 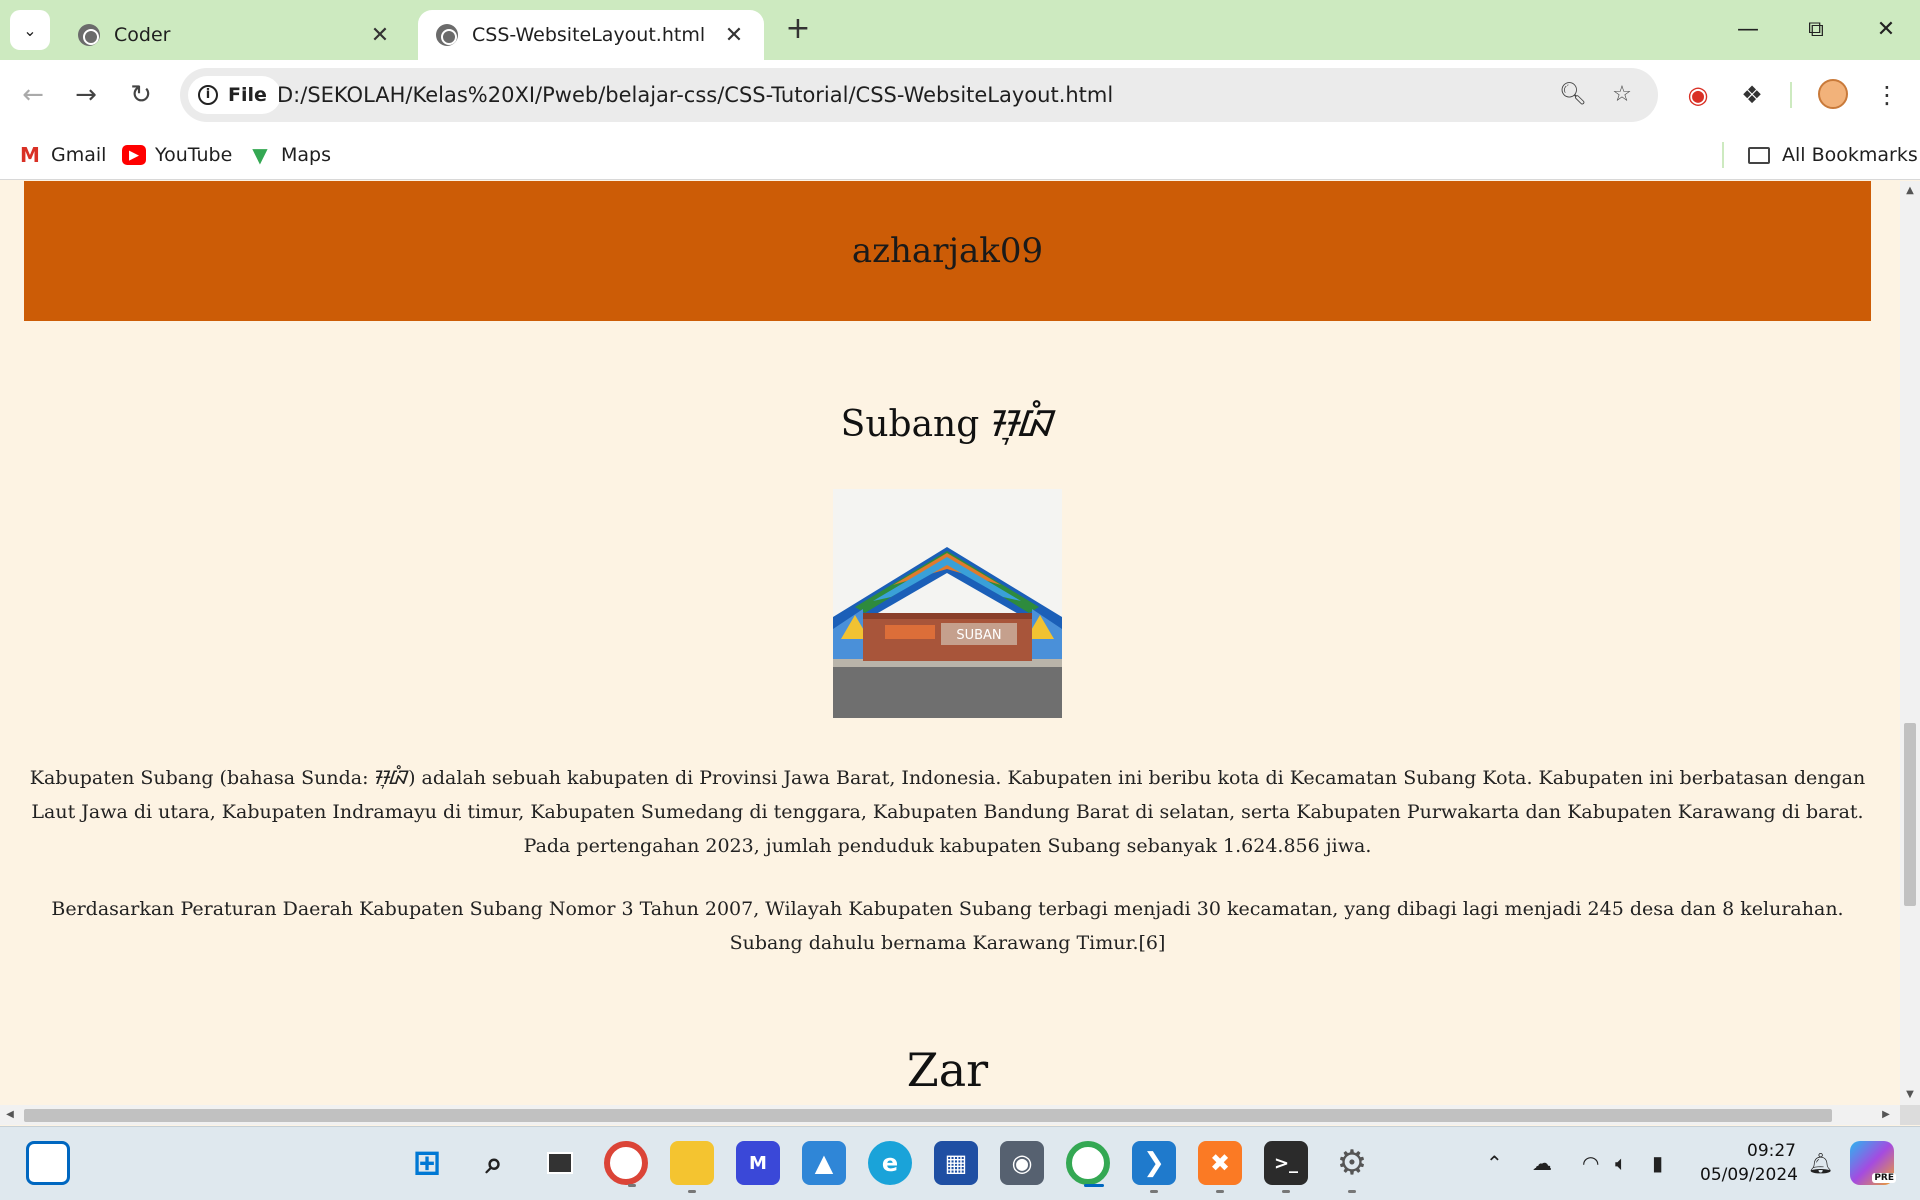 I want to click on toolbar-divider, so click(x=1791, y=95).